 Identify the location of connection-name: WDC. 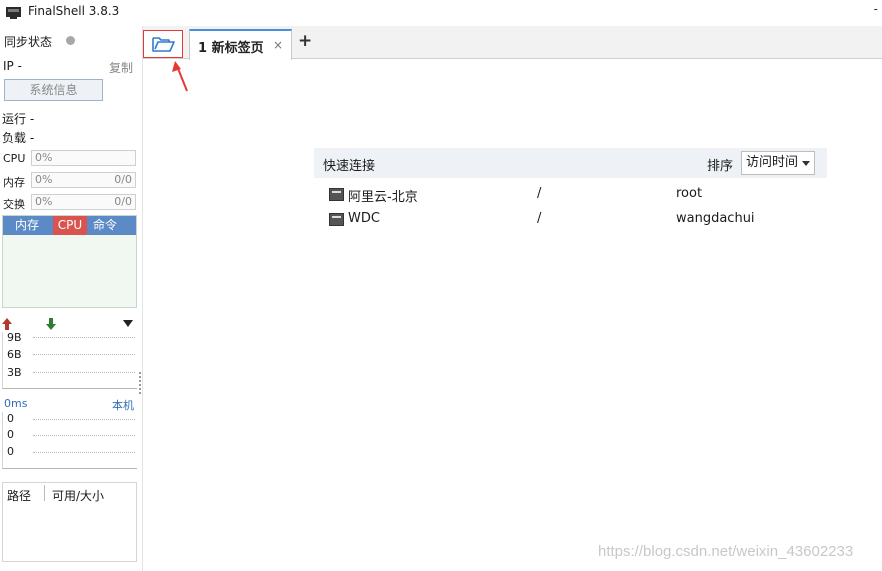
(364, 218).